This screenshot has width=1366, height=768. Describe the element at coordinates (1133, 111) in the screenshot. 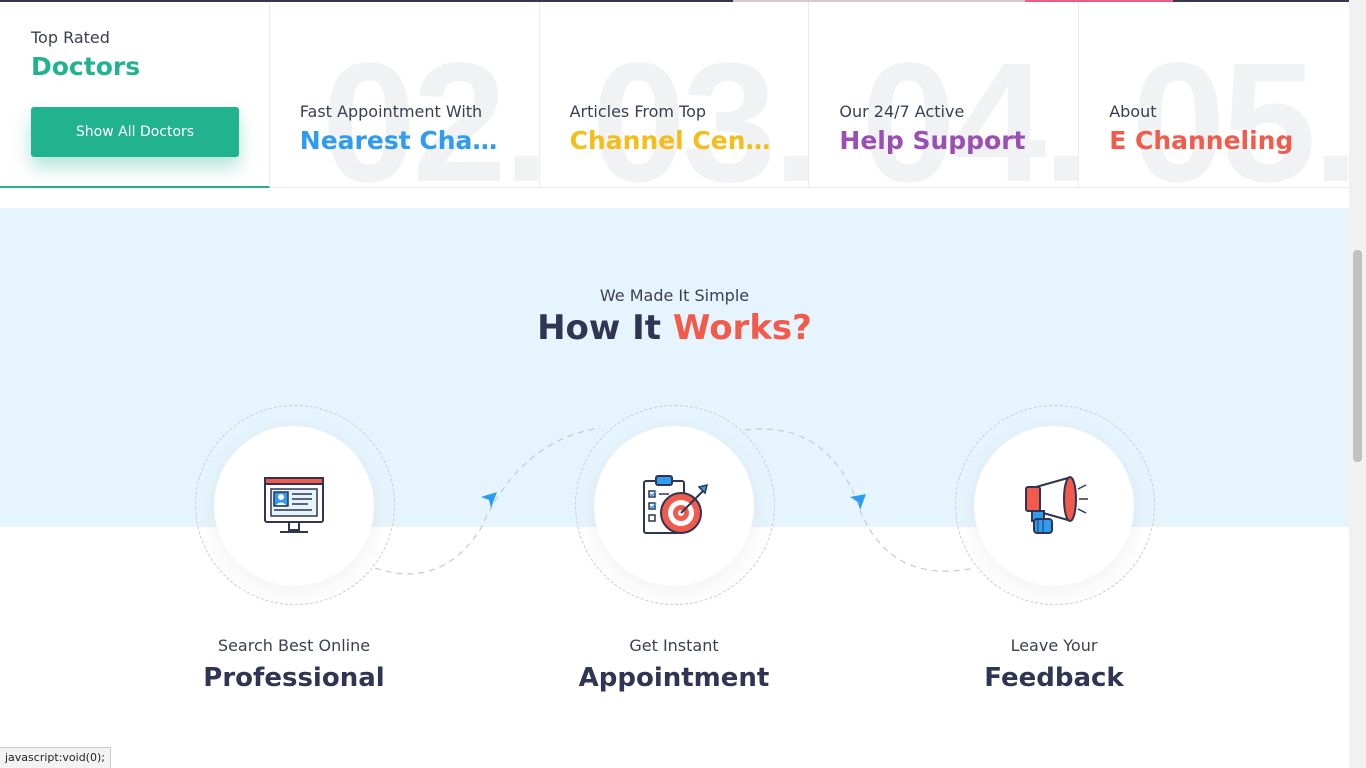

I see `feature-small-text: About` at that location.